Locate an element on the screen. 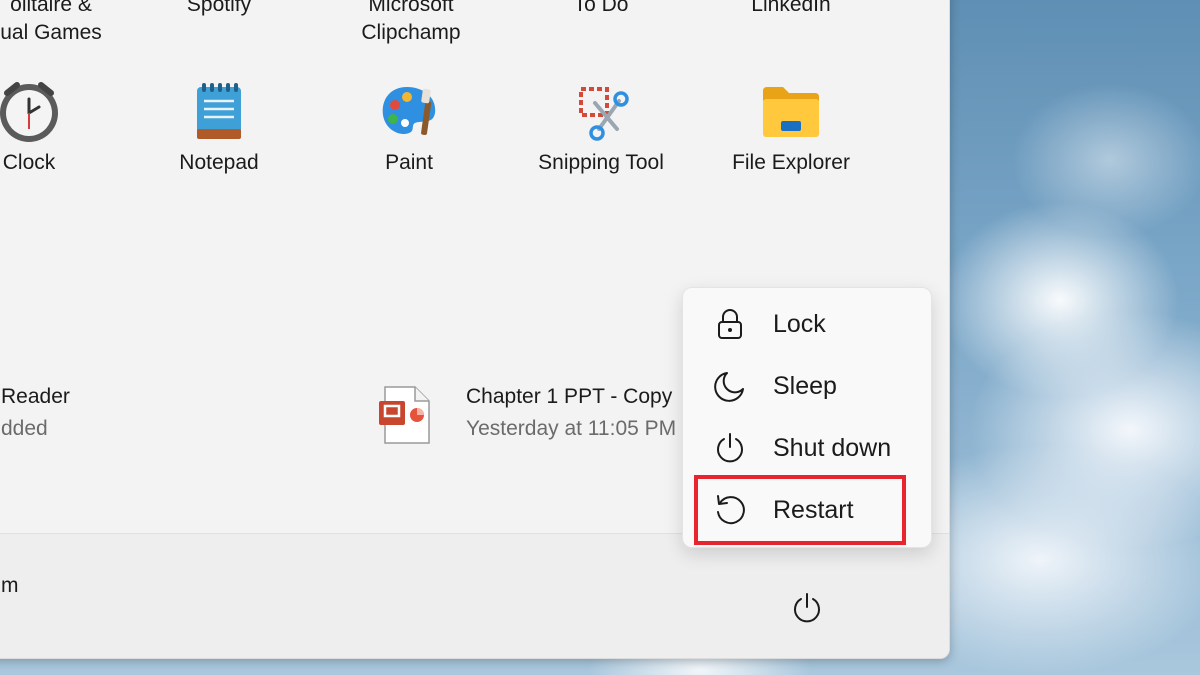 The width and height of the screenshot is (1200, 675). menu-item-sleep: Sleep is located at coordinates (807, 386).